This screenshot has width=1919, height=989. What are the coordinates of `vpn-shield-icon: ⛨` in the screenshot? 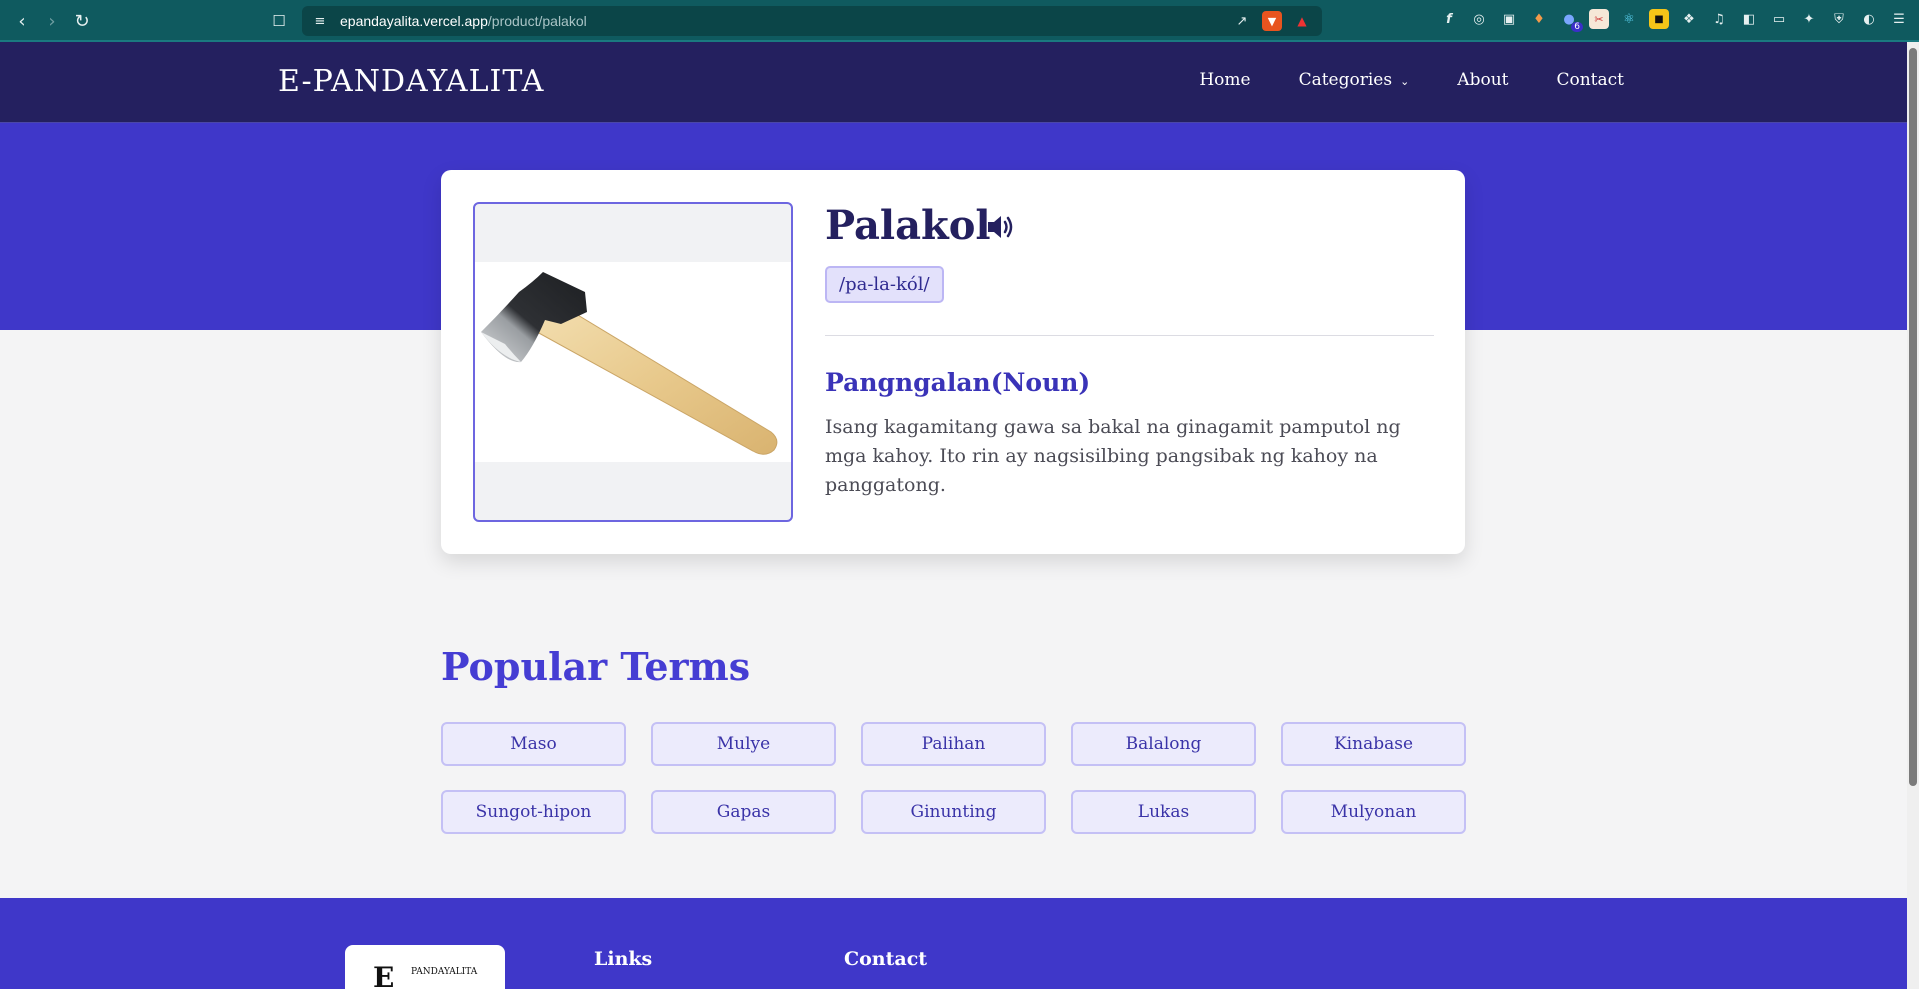 It's located at (1839, 19).